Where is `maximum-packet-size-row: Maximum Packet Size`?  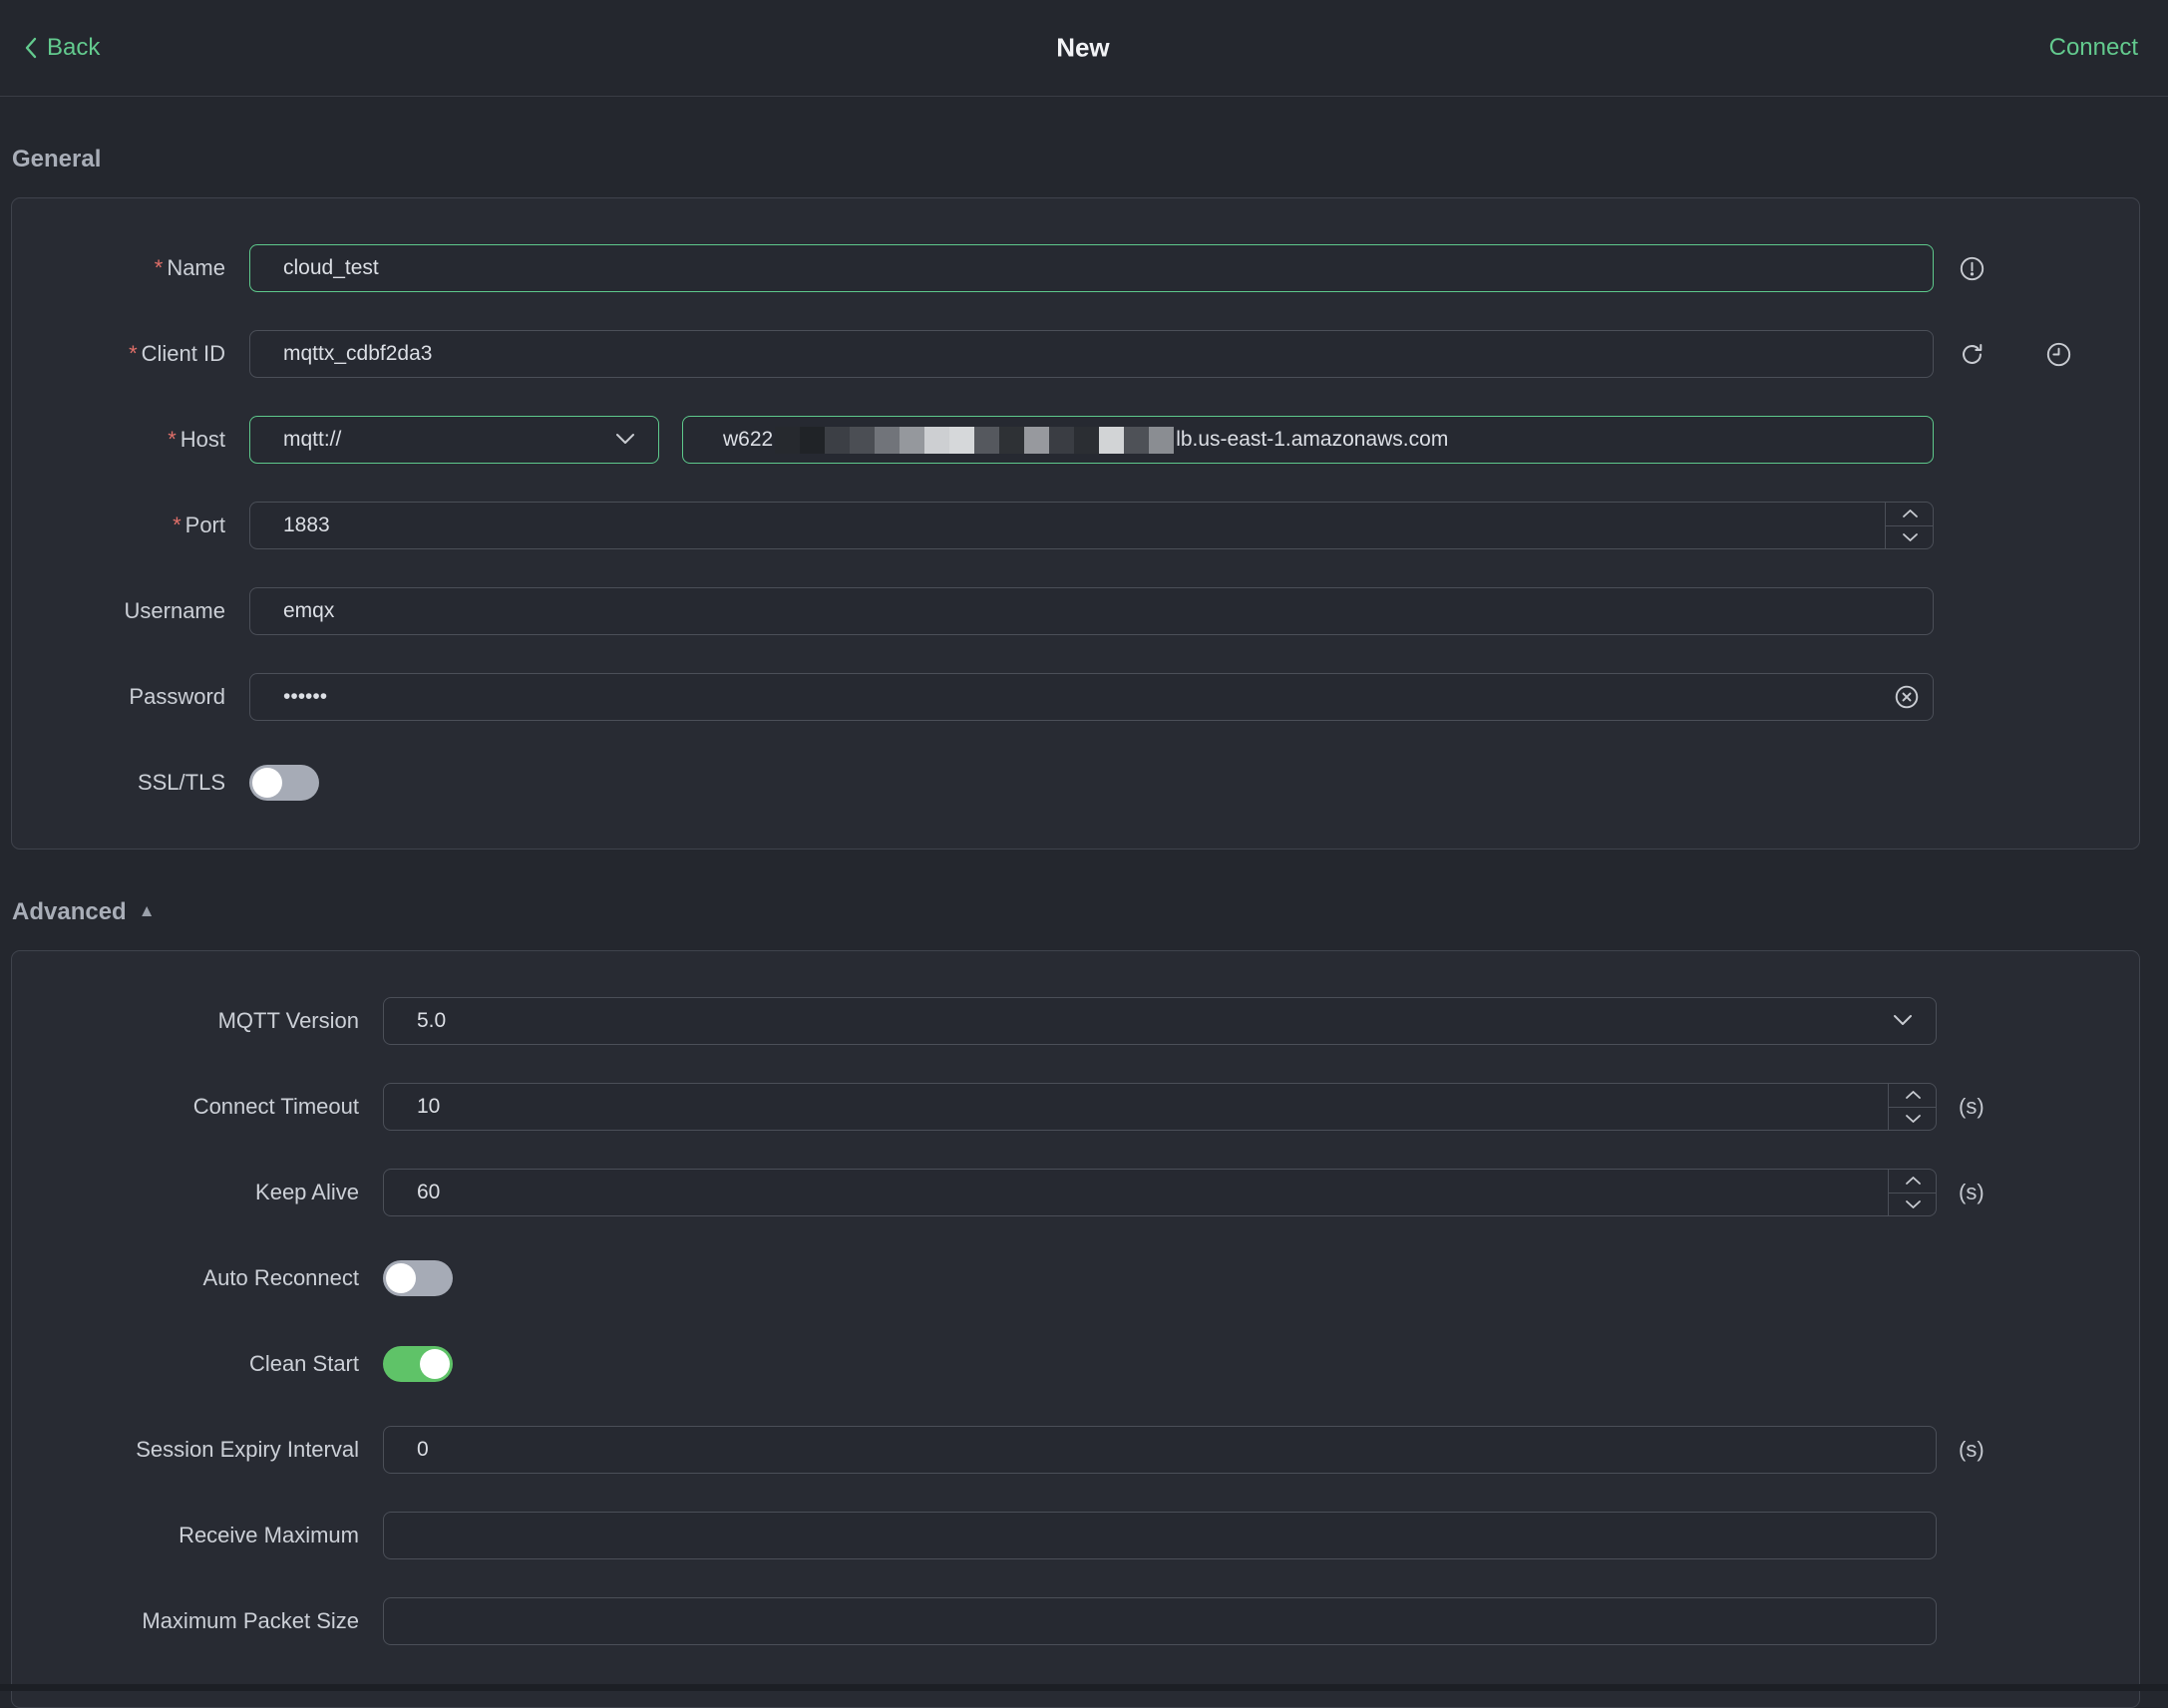 maximum-packet-size-row: Maximum Packet Size is located at coordinates (1081, 1621).